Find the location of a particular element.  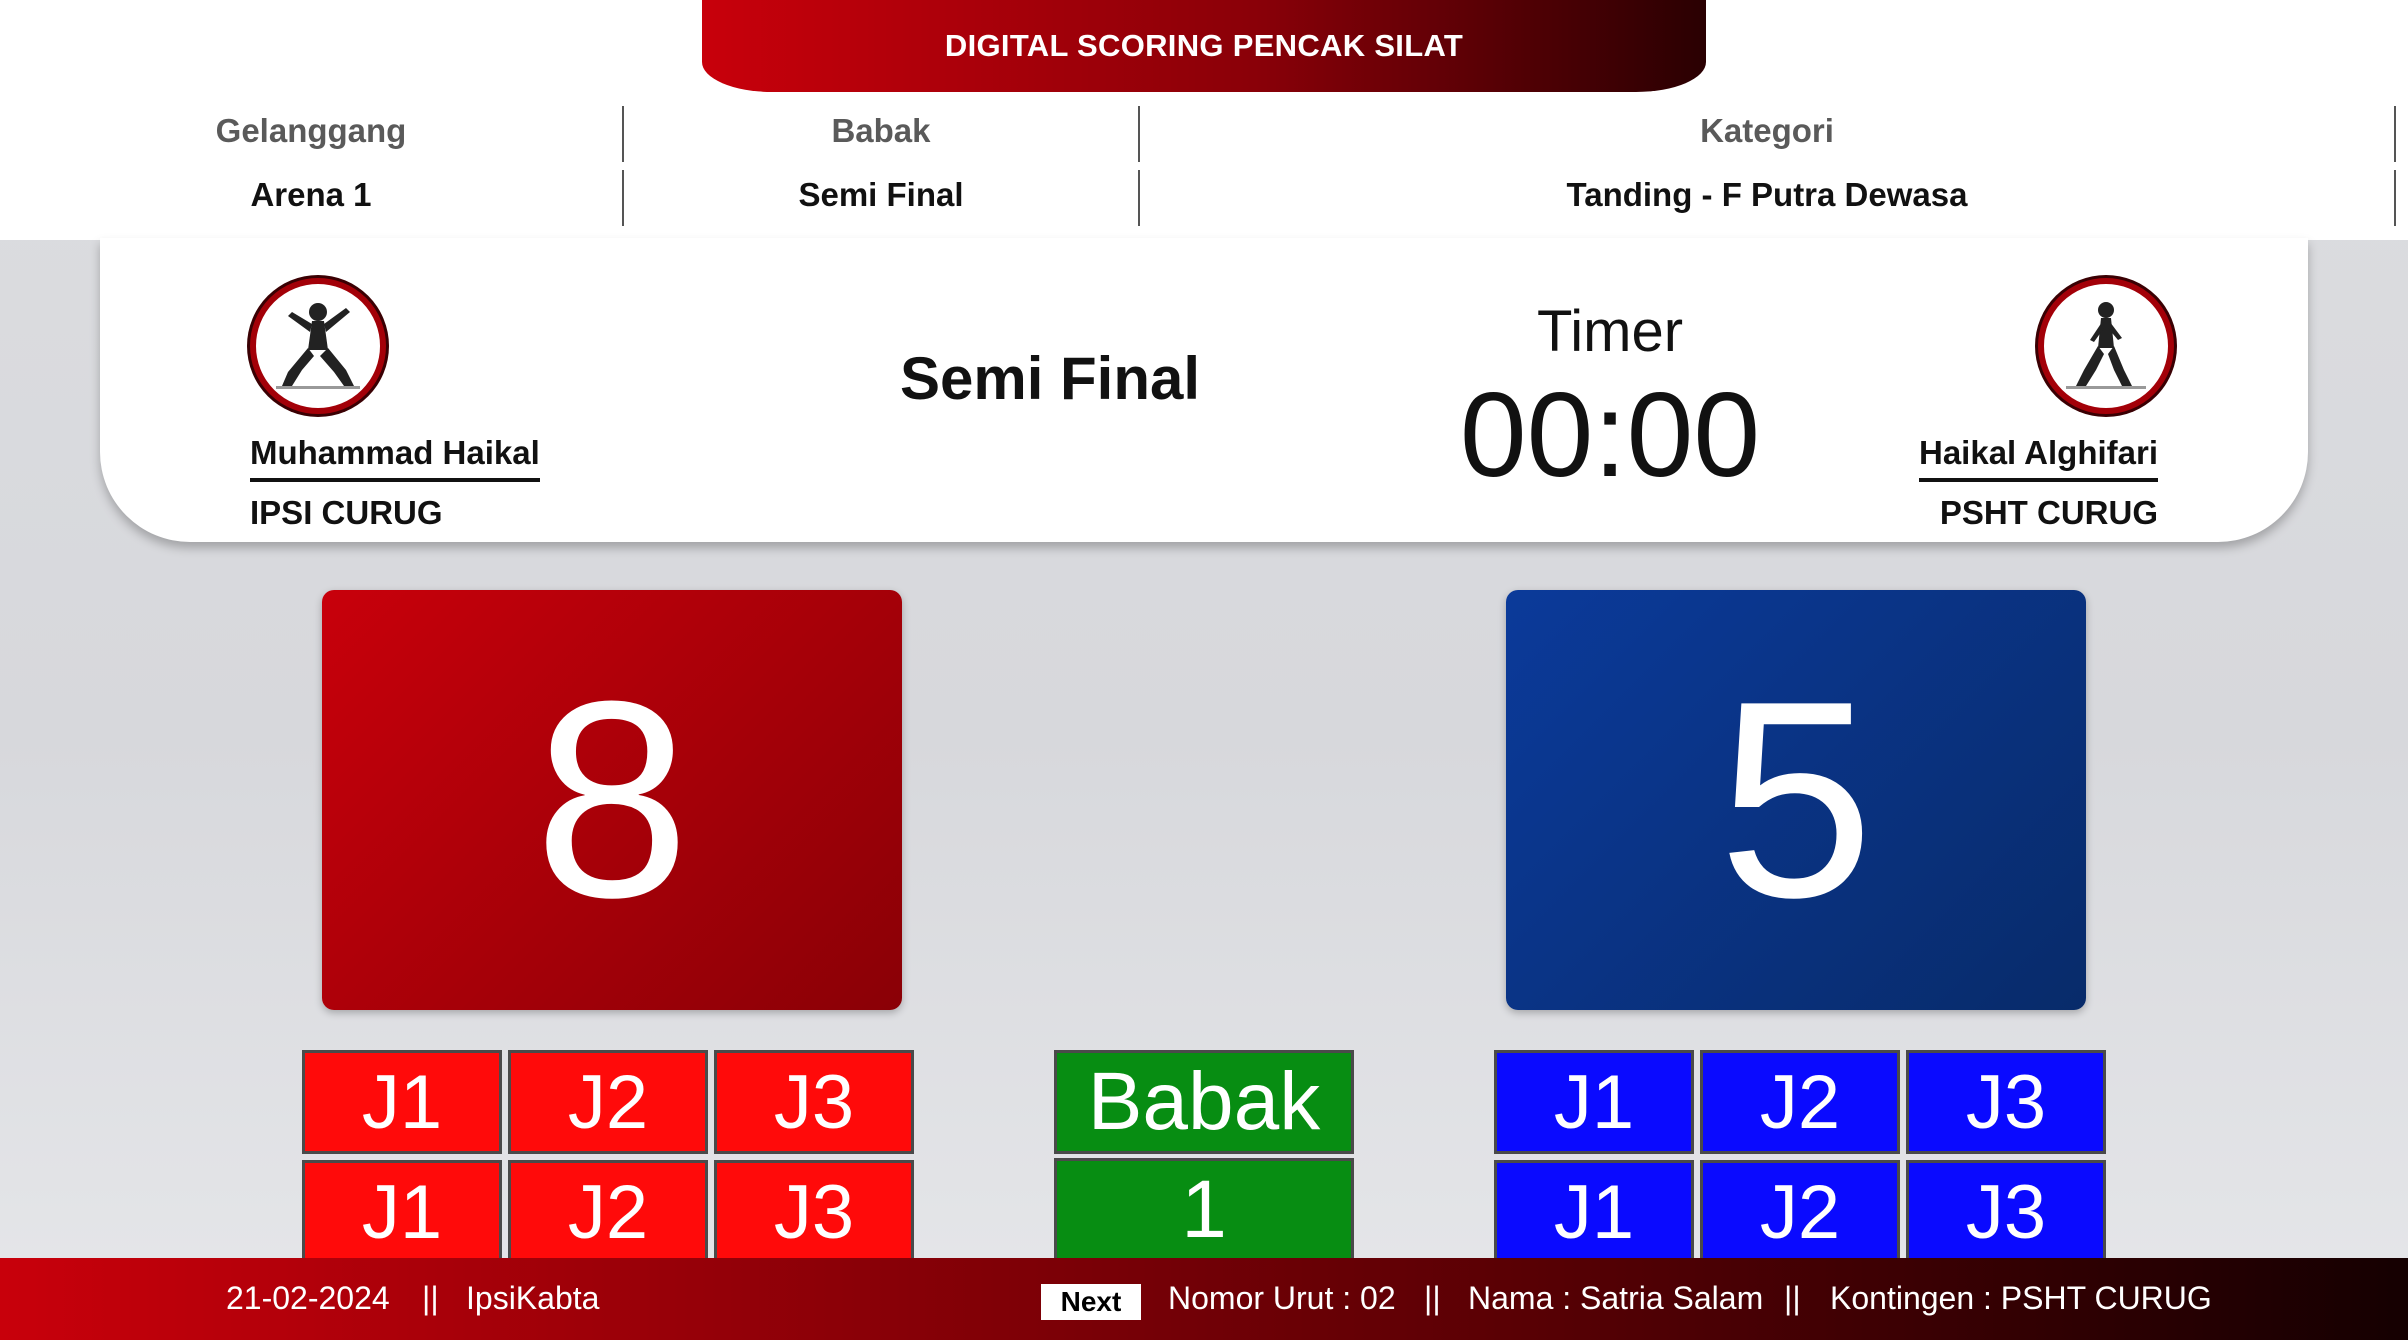

next-badge: Next is located at coordinates (1091, 1302).